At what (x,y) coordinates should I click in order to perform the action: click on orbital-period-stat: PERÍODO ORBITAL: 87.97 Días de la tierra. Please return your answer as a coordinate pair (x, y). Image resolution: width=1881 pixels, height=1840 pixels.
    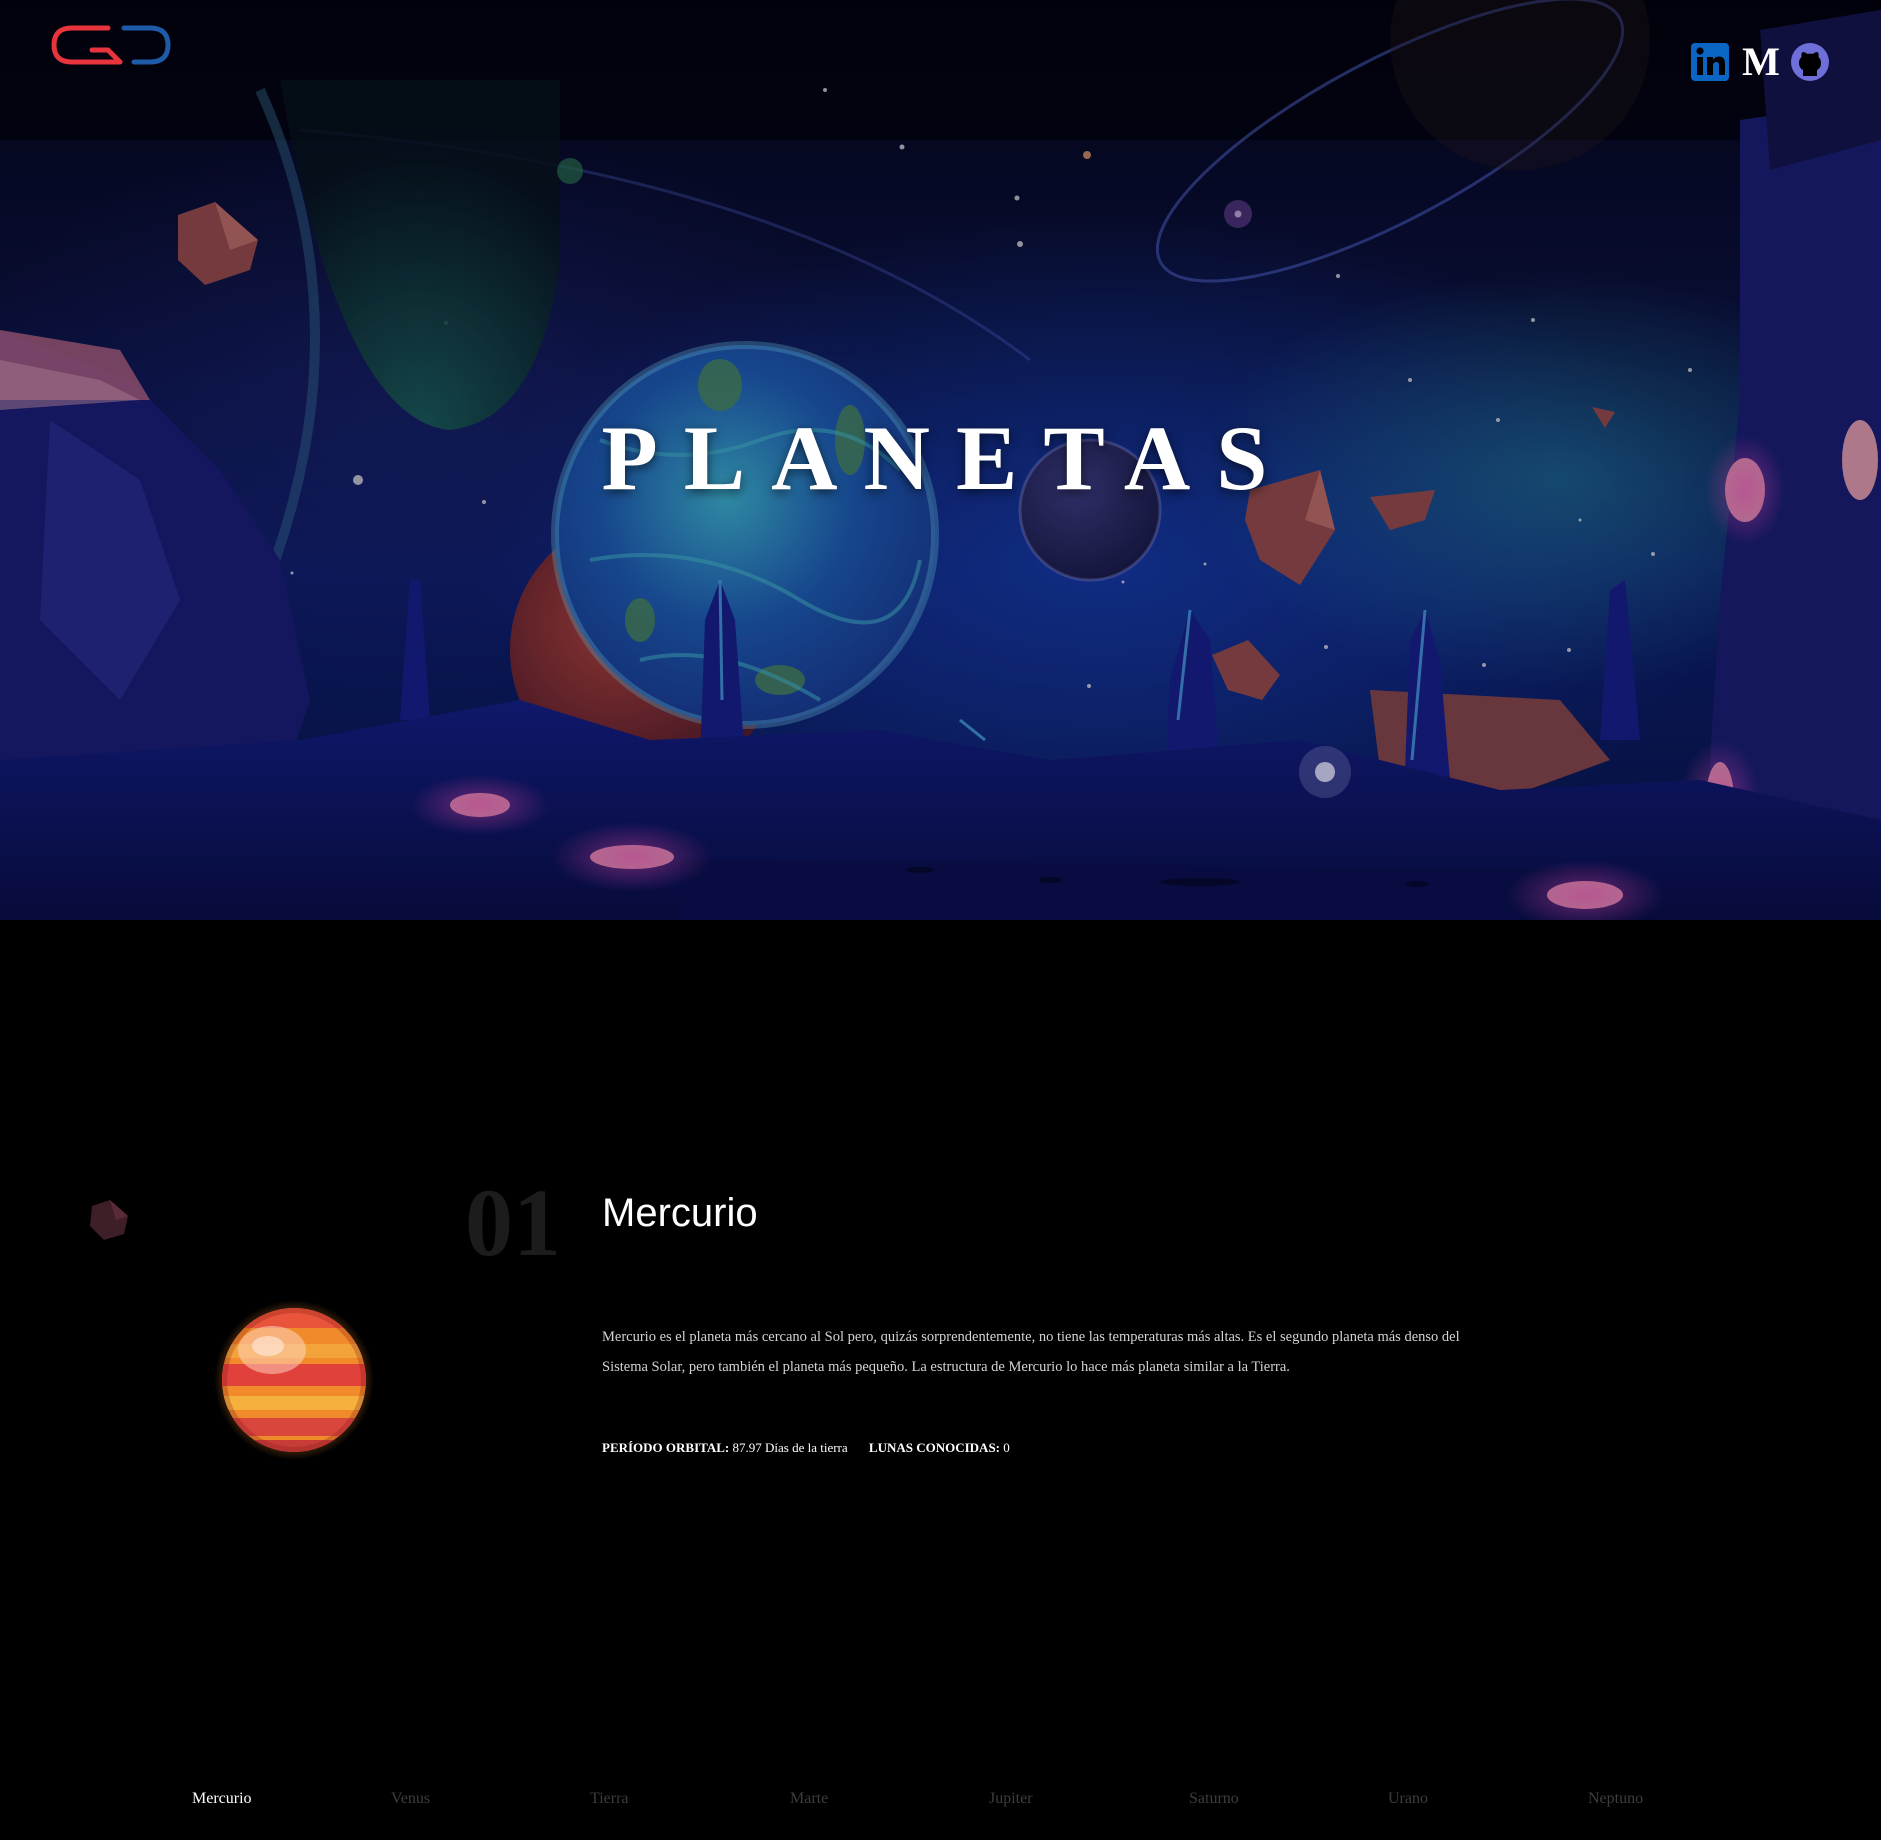
    Looking at the image, I should click on (726, 1447).